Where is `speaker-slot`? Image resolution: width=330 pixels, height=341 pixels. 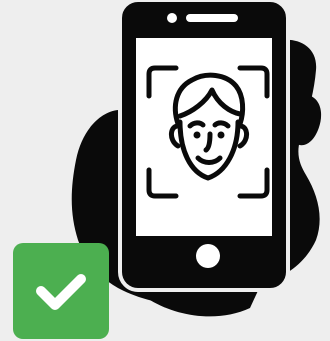 speaker-slot is located at coordinates (212, 18).